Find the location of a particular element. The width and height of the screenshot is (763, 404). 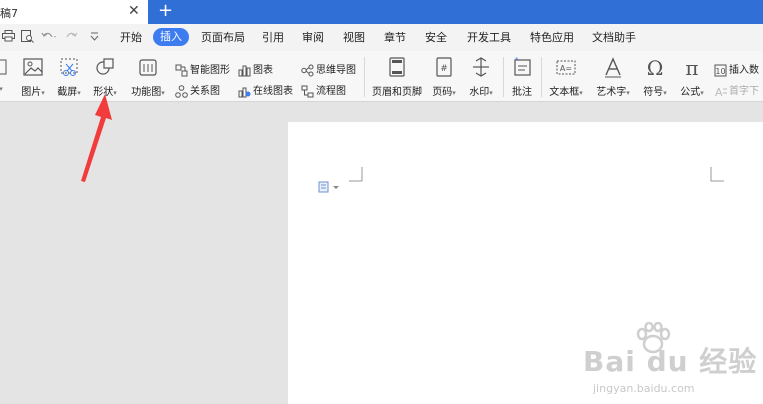

insert-number-button: 10 插入数 is located at coordinates (736, 69).